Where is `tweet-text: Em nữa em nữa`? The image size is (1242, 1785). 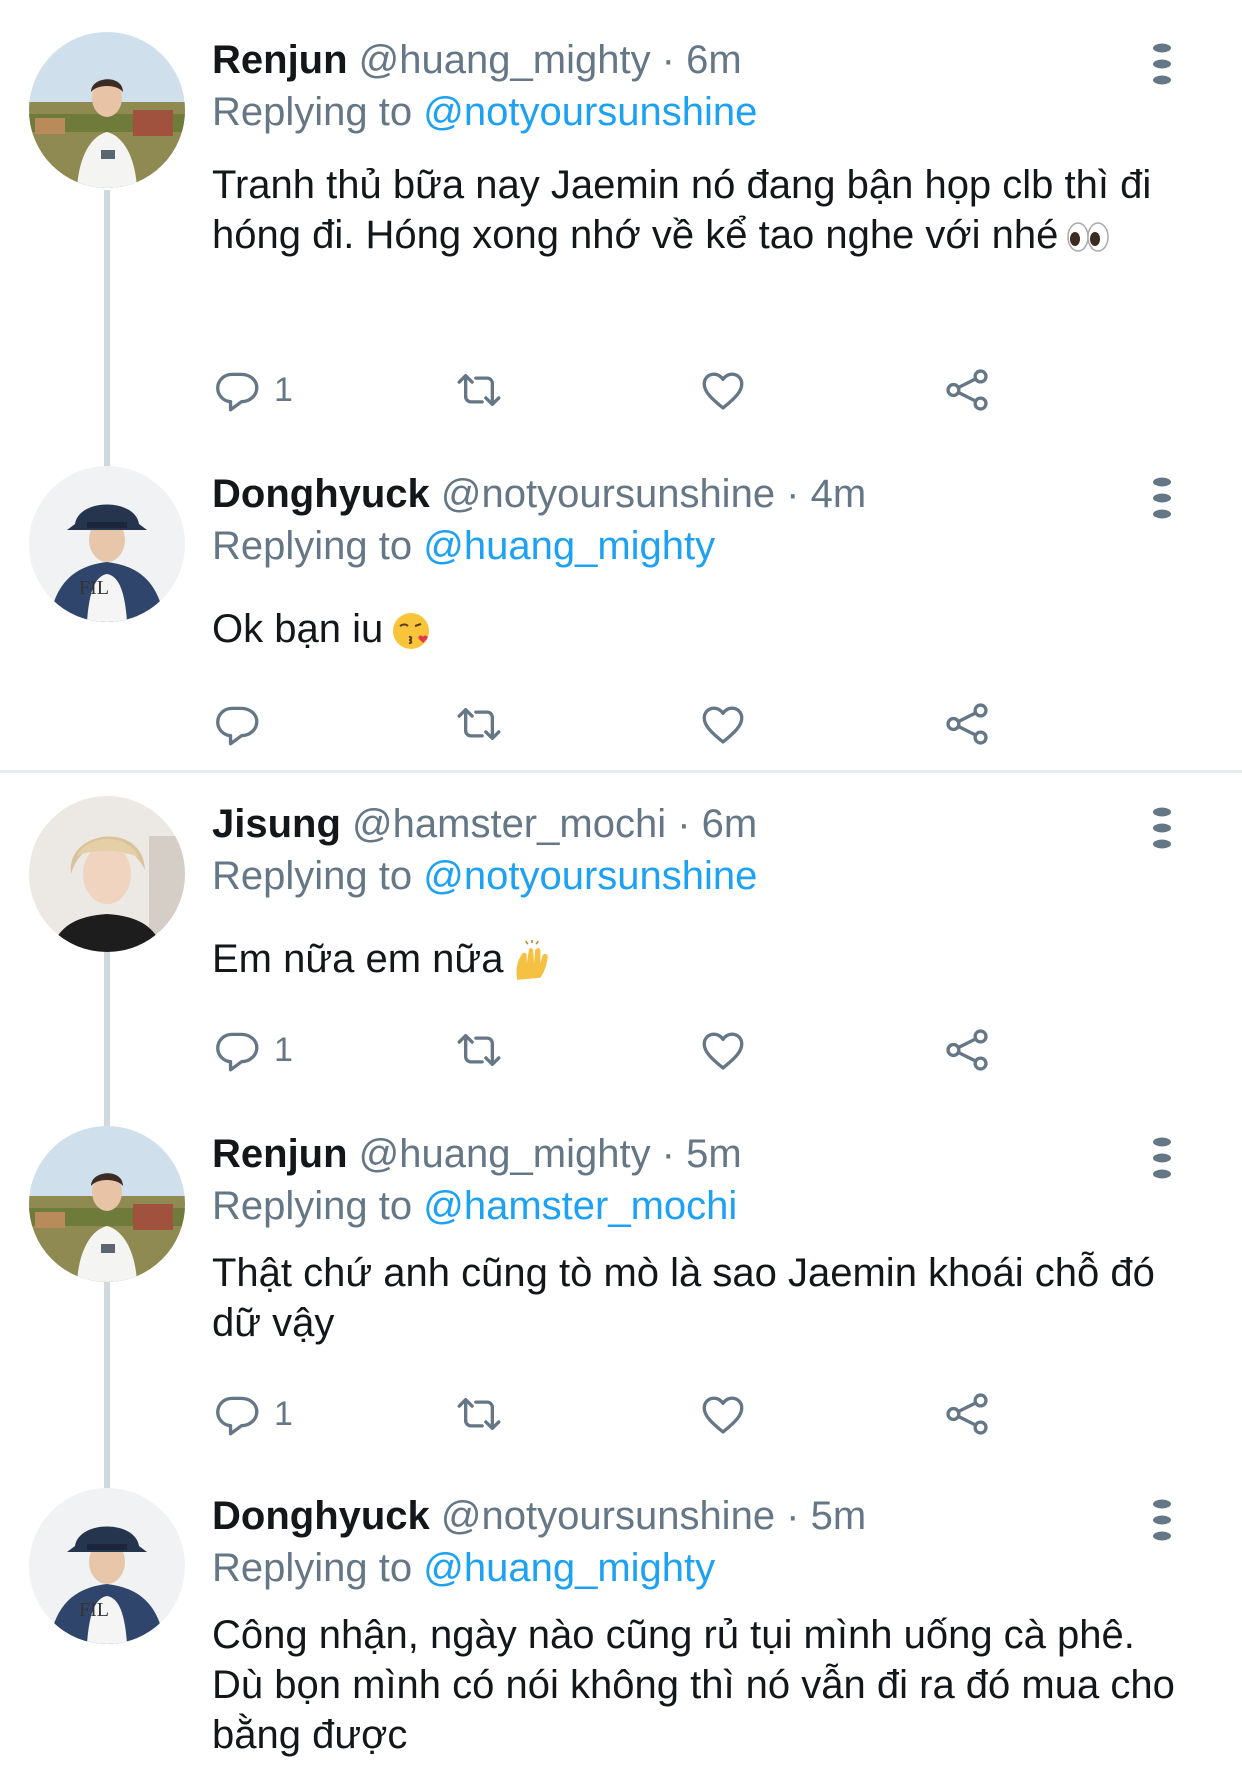 tweet-text: Em nữa em nữa is located at coordinates (358, 959).